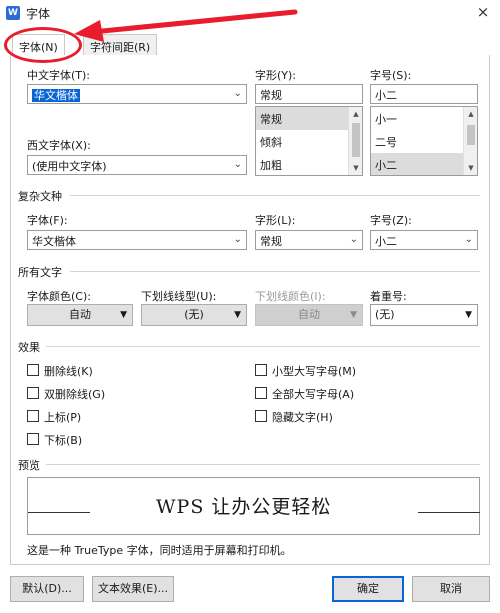 This screenshot has height=613, width=500. I want to click on hidden-text-checkbox, so click(261, 416).